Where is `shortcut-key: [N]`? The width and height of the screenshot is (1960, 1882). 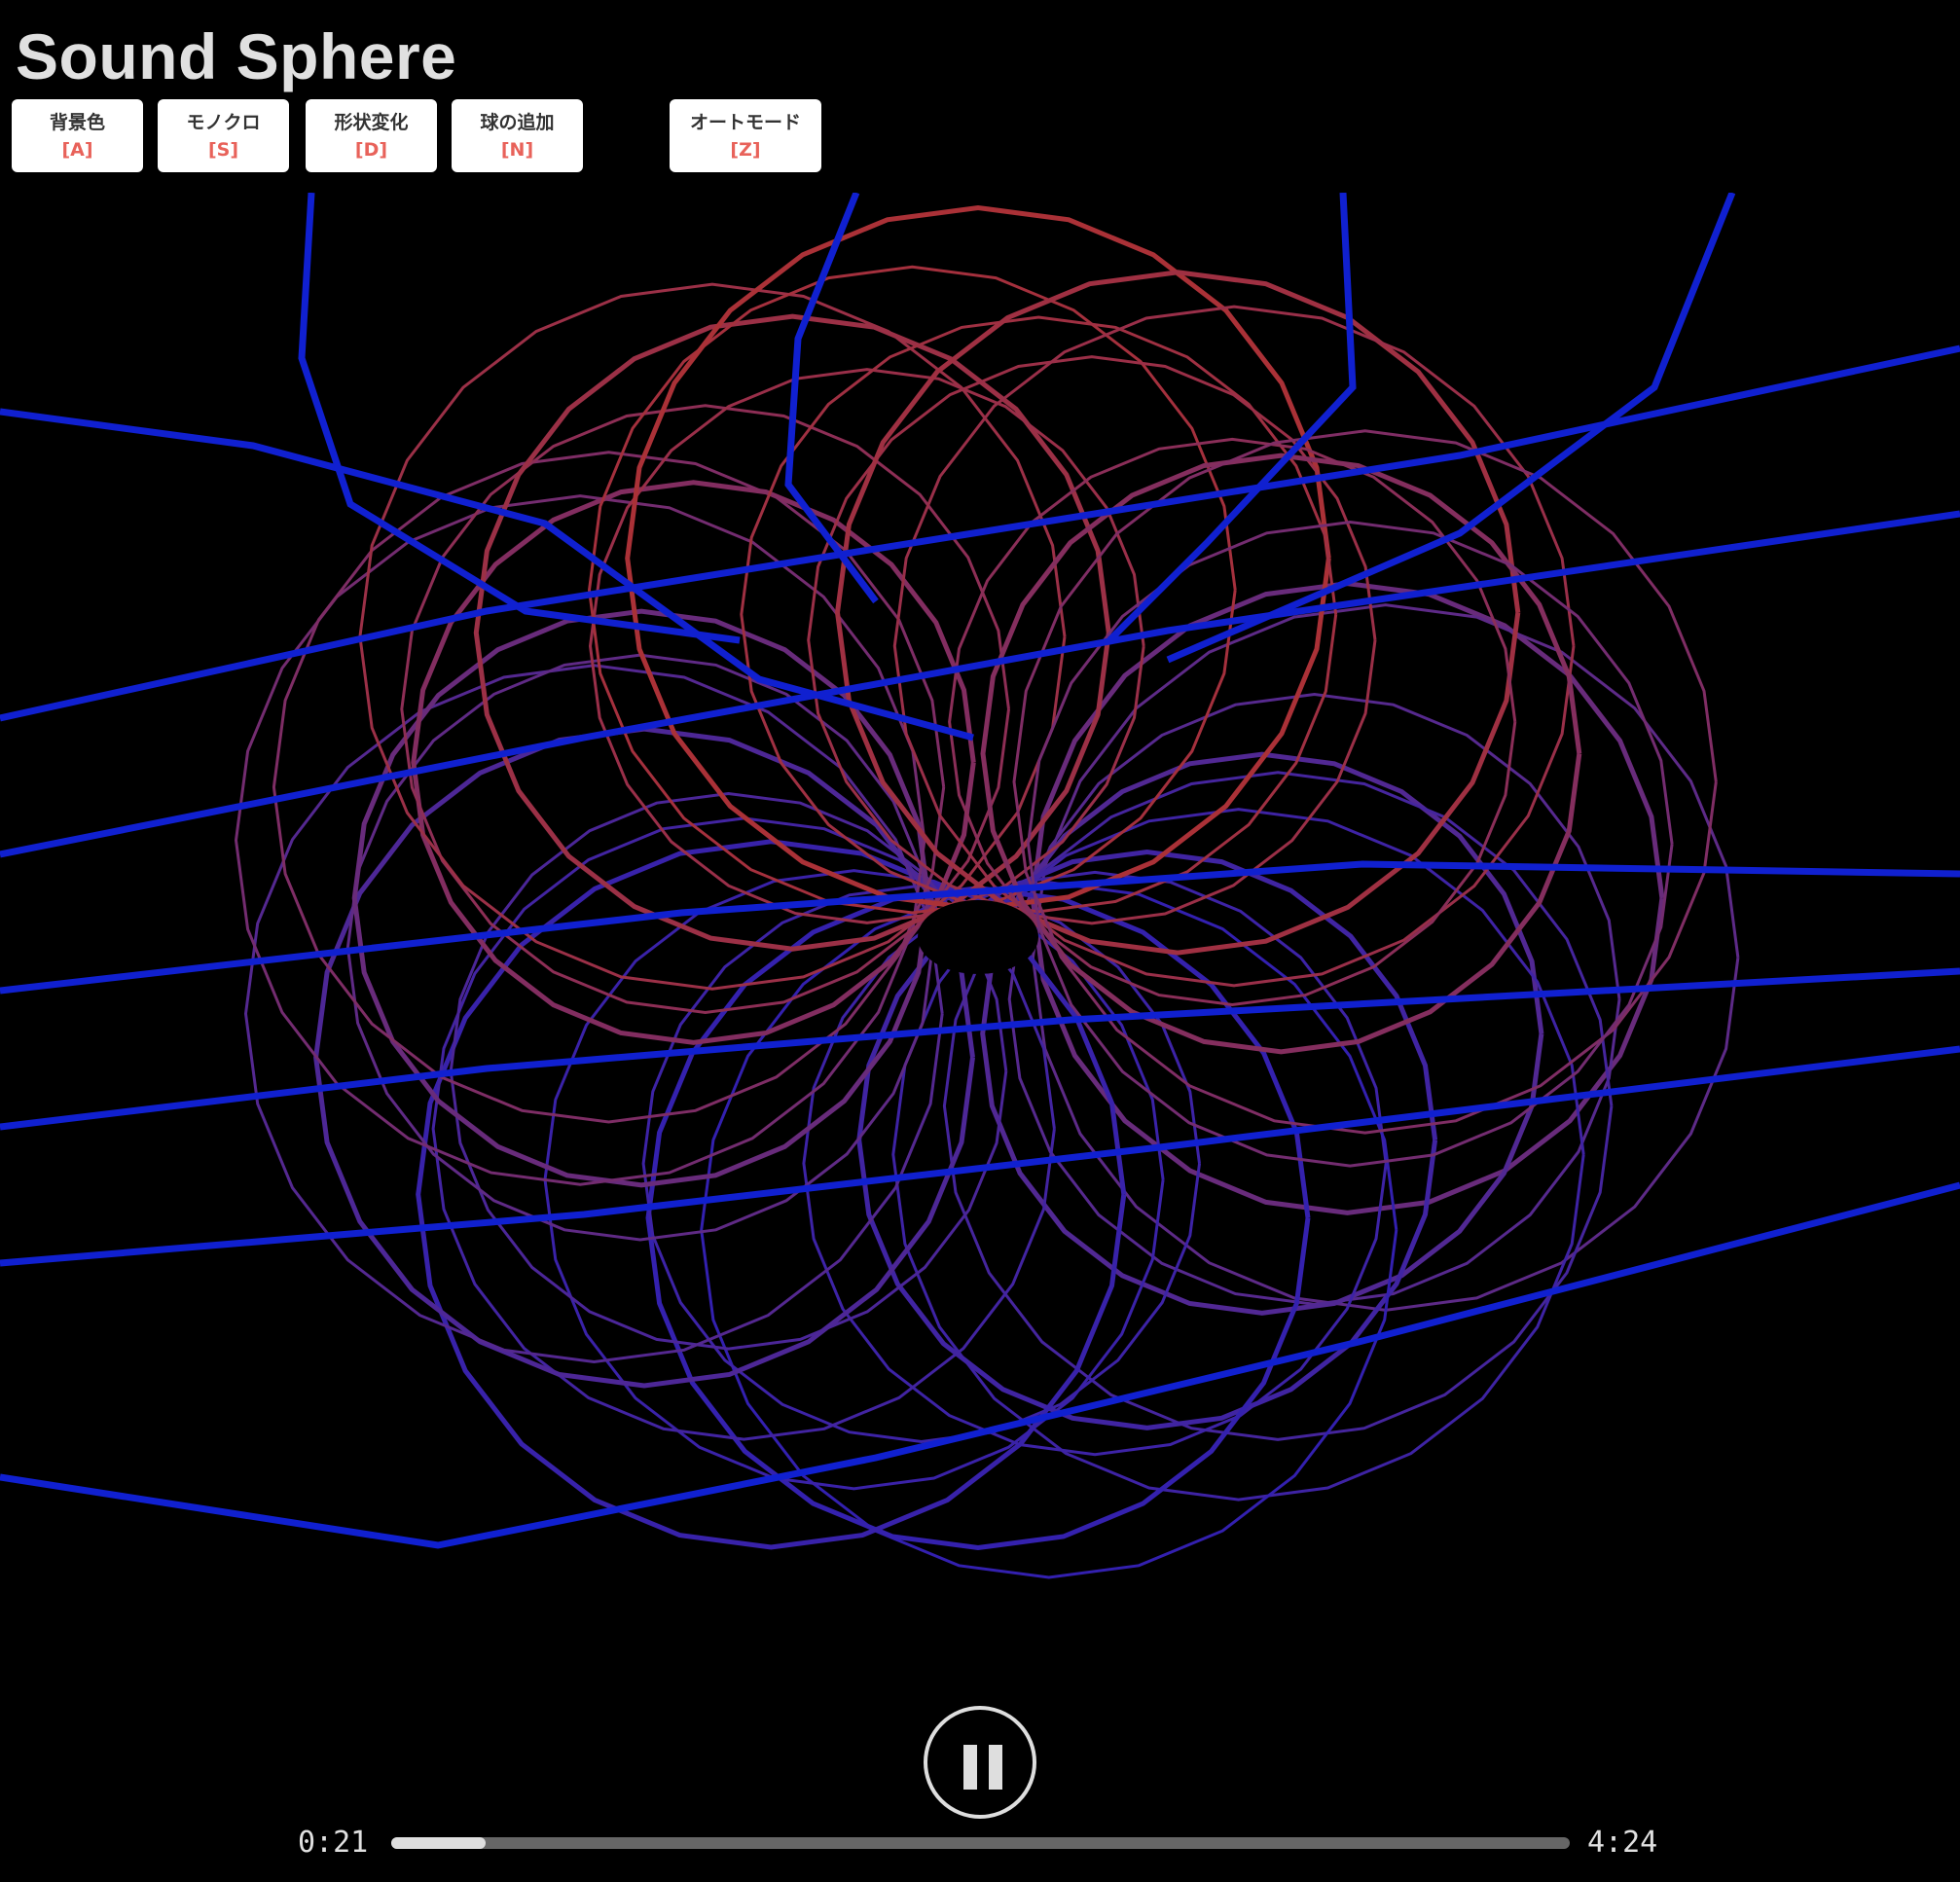 shortcut-key: [N] is located at coordinates (517, 149).